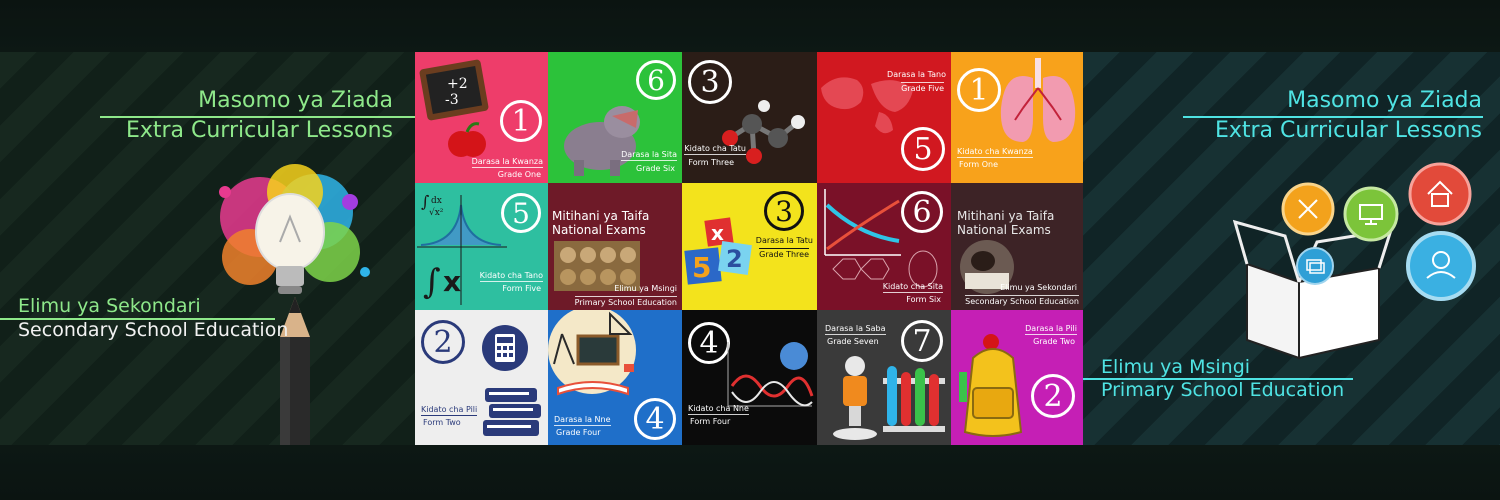 This screenshot has height=500, width=1500. Describe the element at coordinates (1051, 329) in the screenshot. I see `tile-caption-sw: Darasa la Pili` at that location.